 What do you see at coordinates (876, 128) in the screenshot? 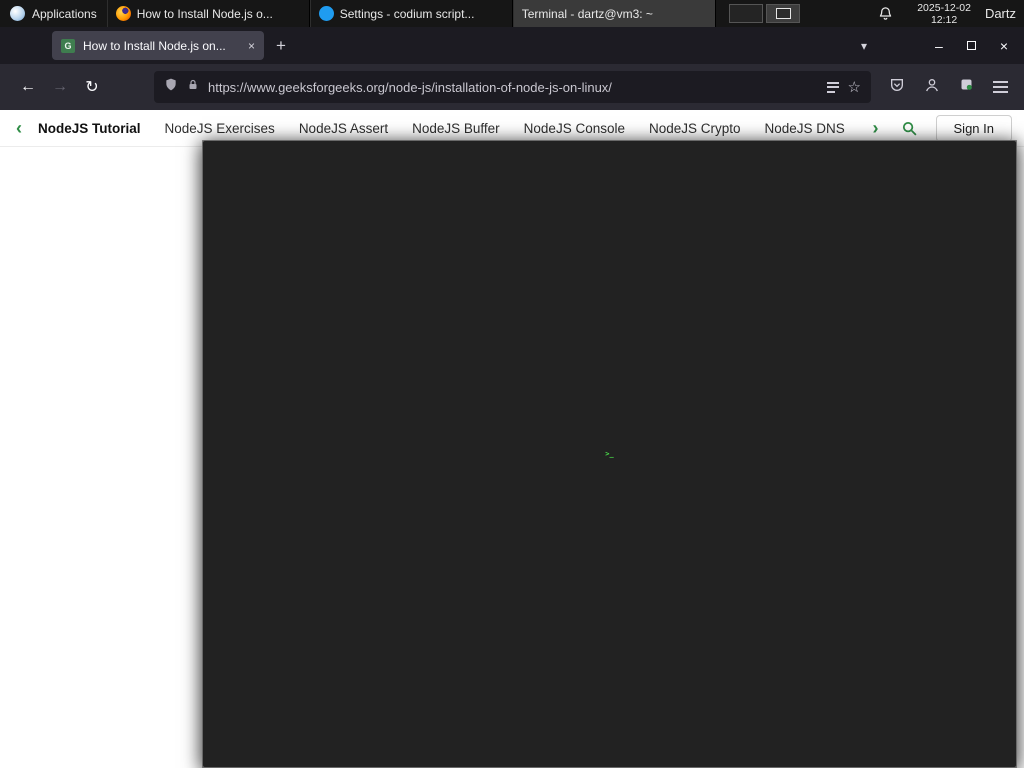
I see `site-nav-next-icon: ›` at bounding box center [876, 128].